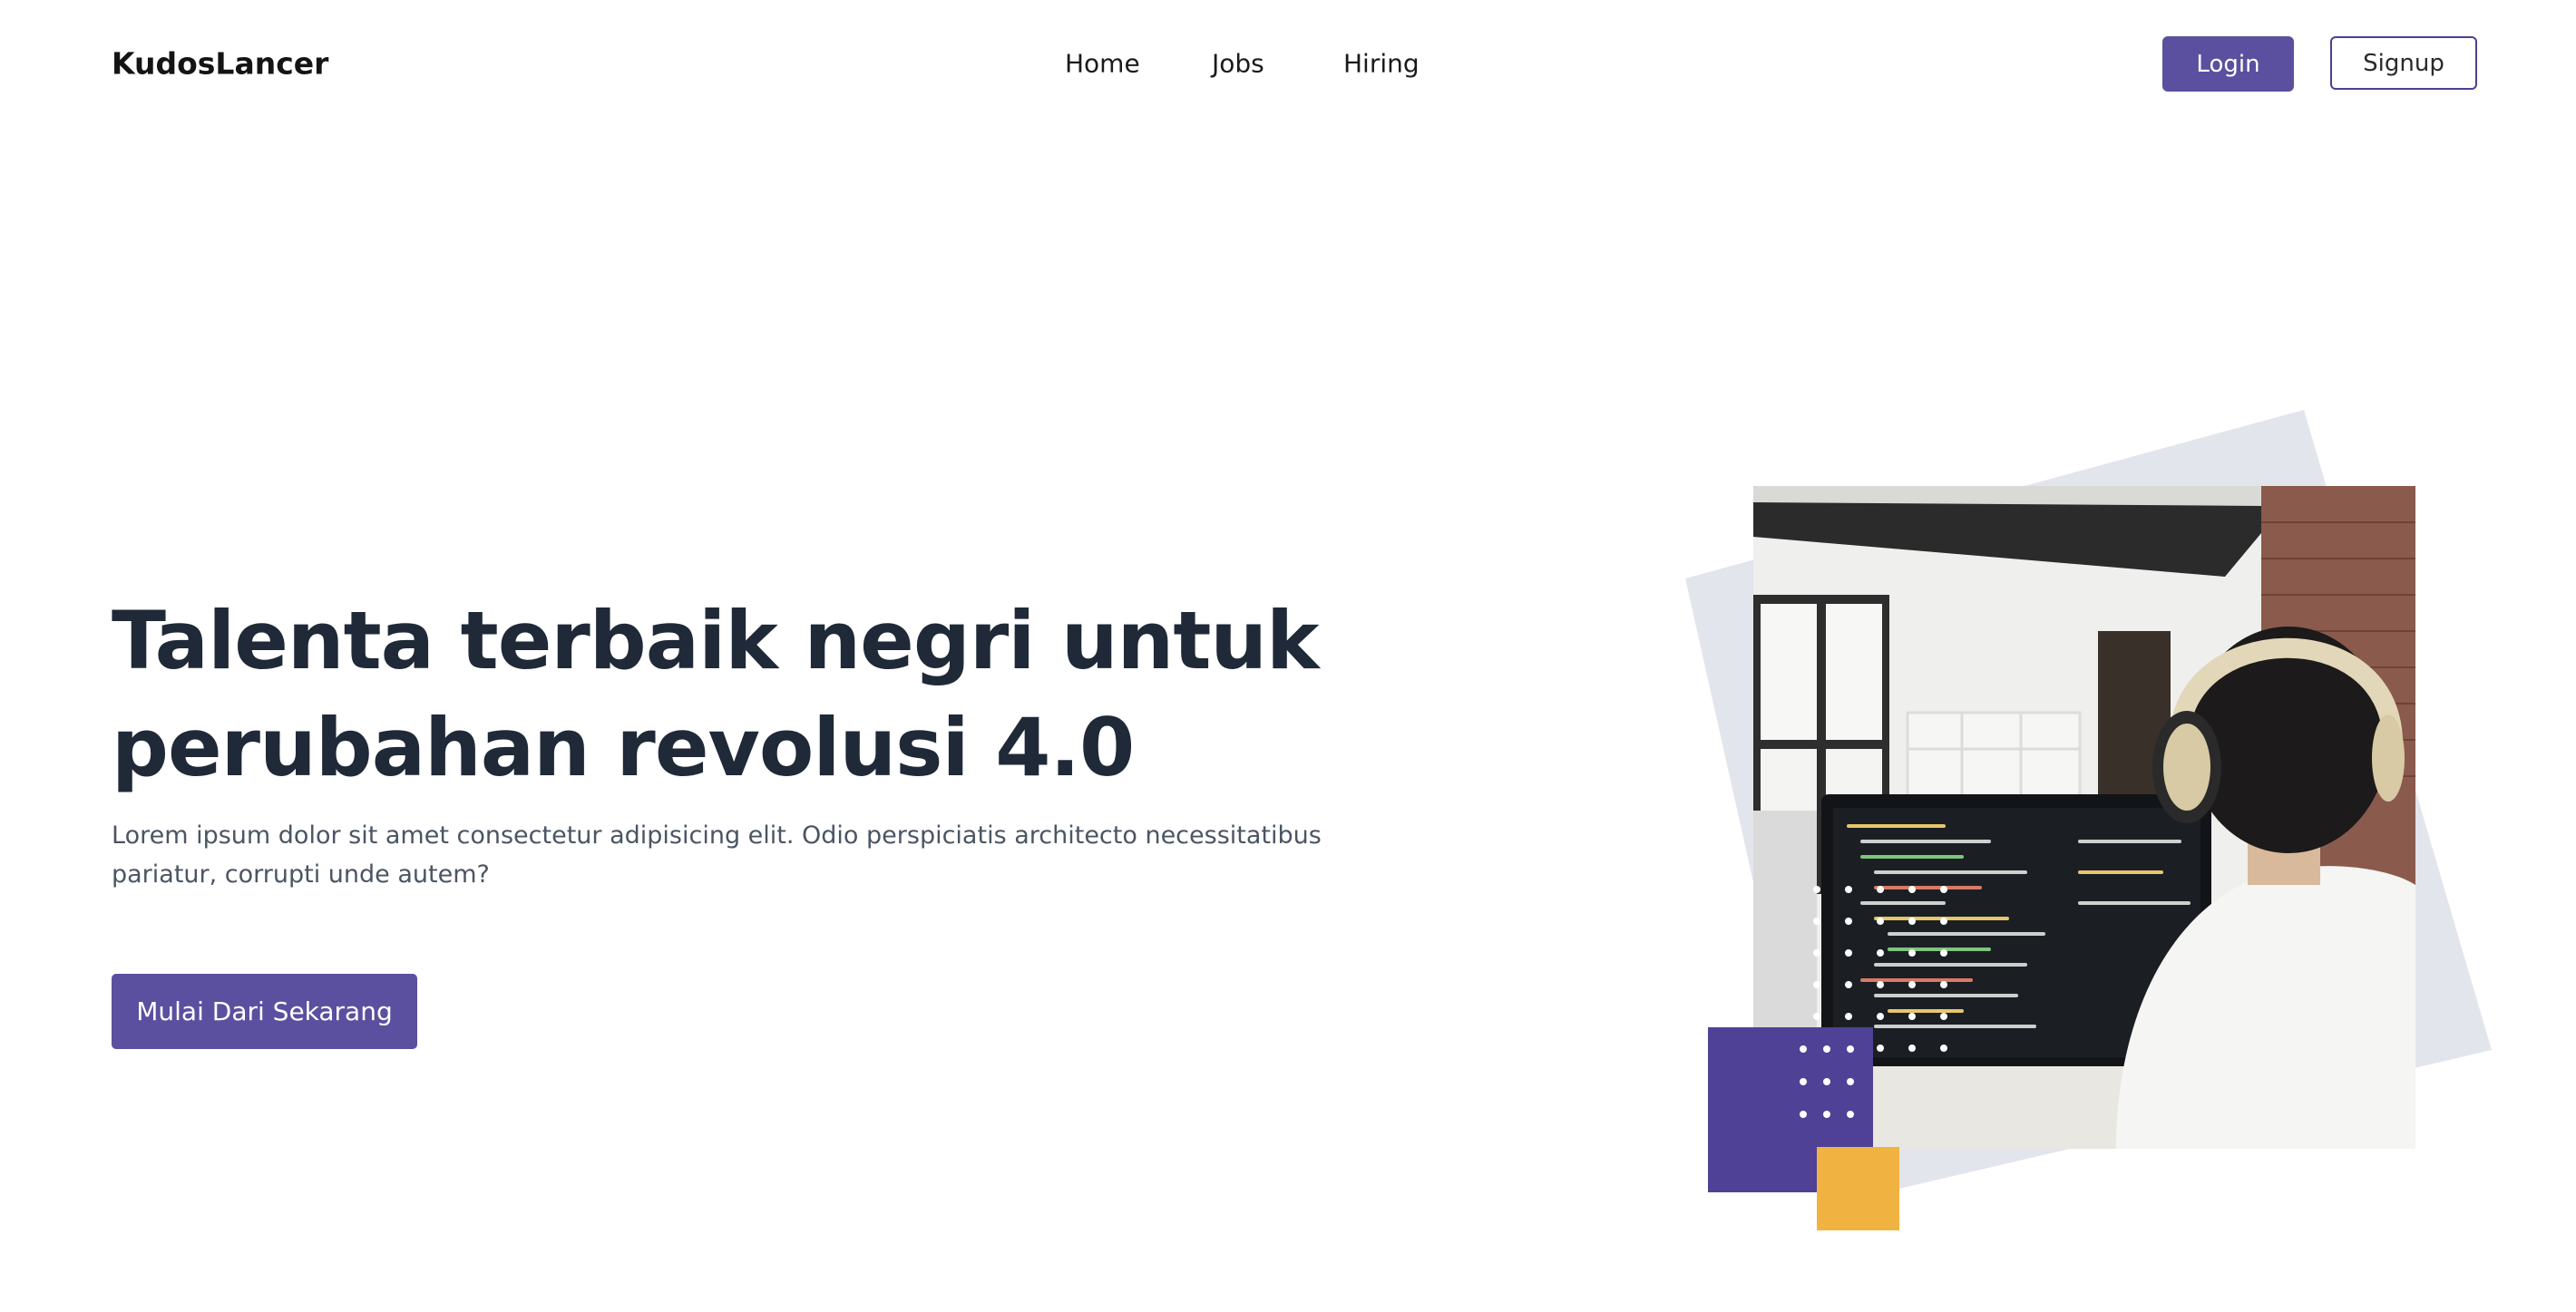  What do you see at coordinates (1238, 64) in the screenshot?
I see `nav-link-jobs: Jobs` at bounding box center [1238, 64].